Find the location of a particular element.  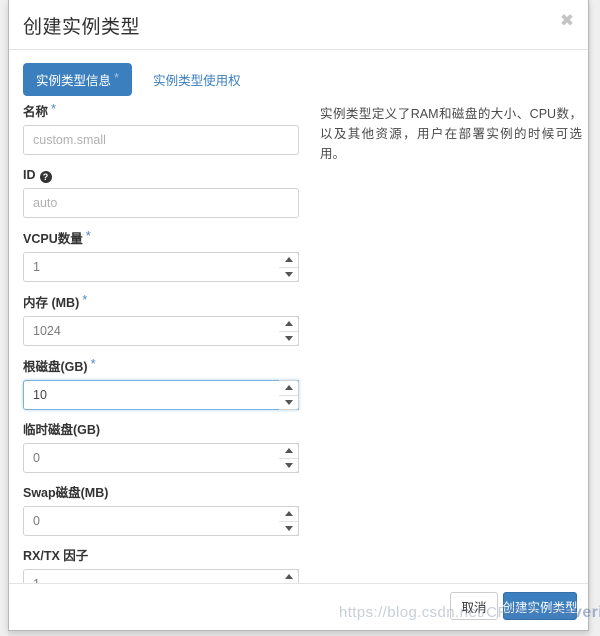

field-swap-disk-label-text: Swap磁盘(MB) is located at coordinates (66, 493).